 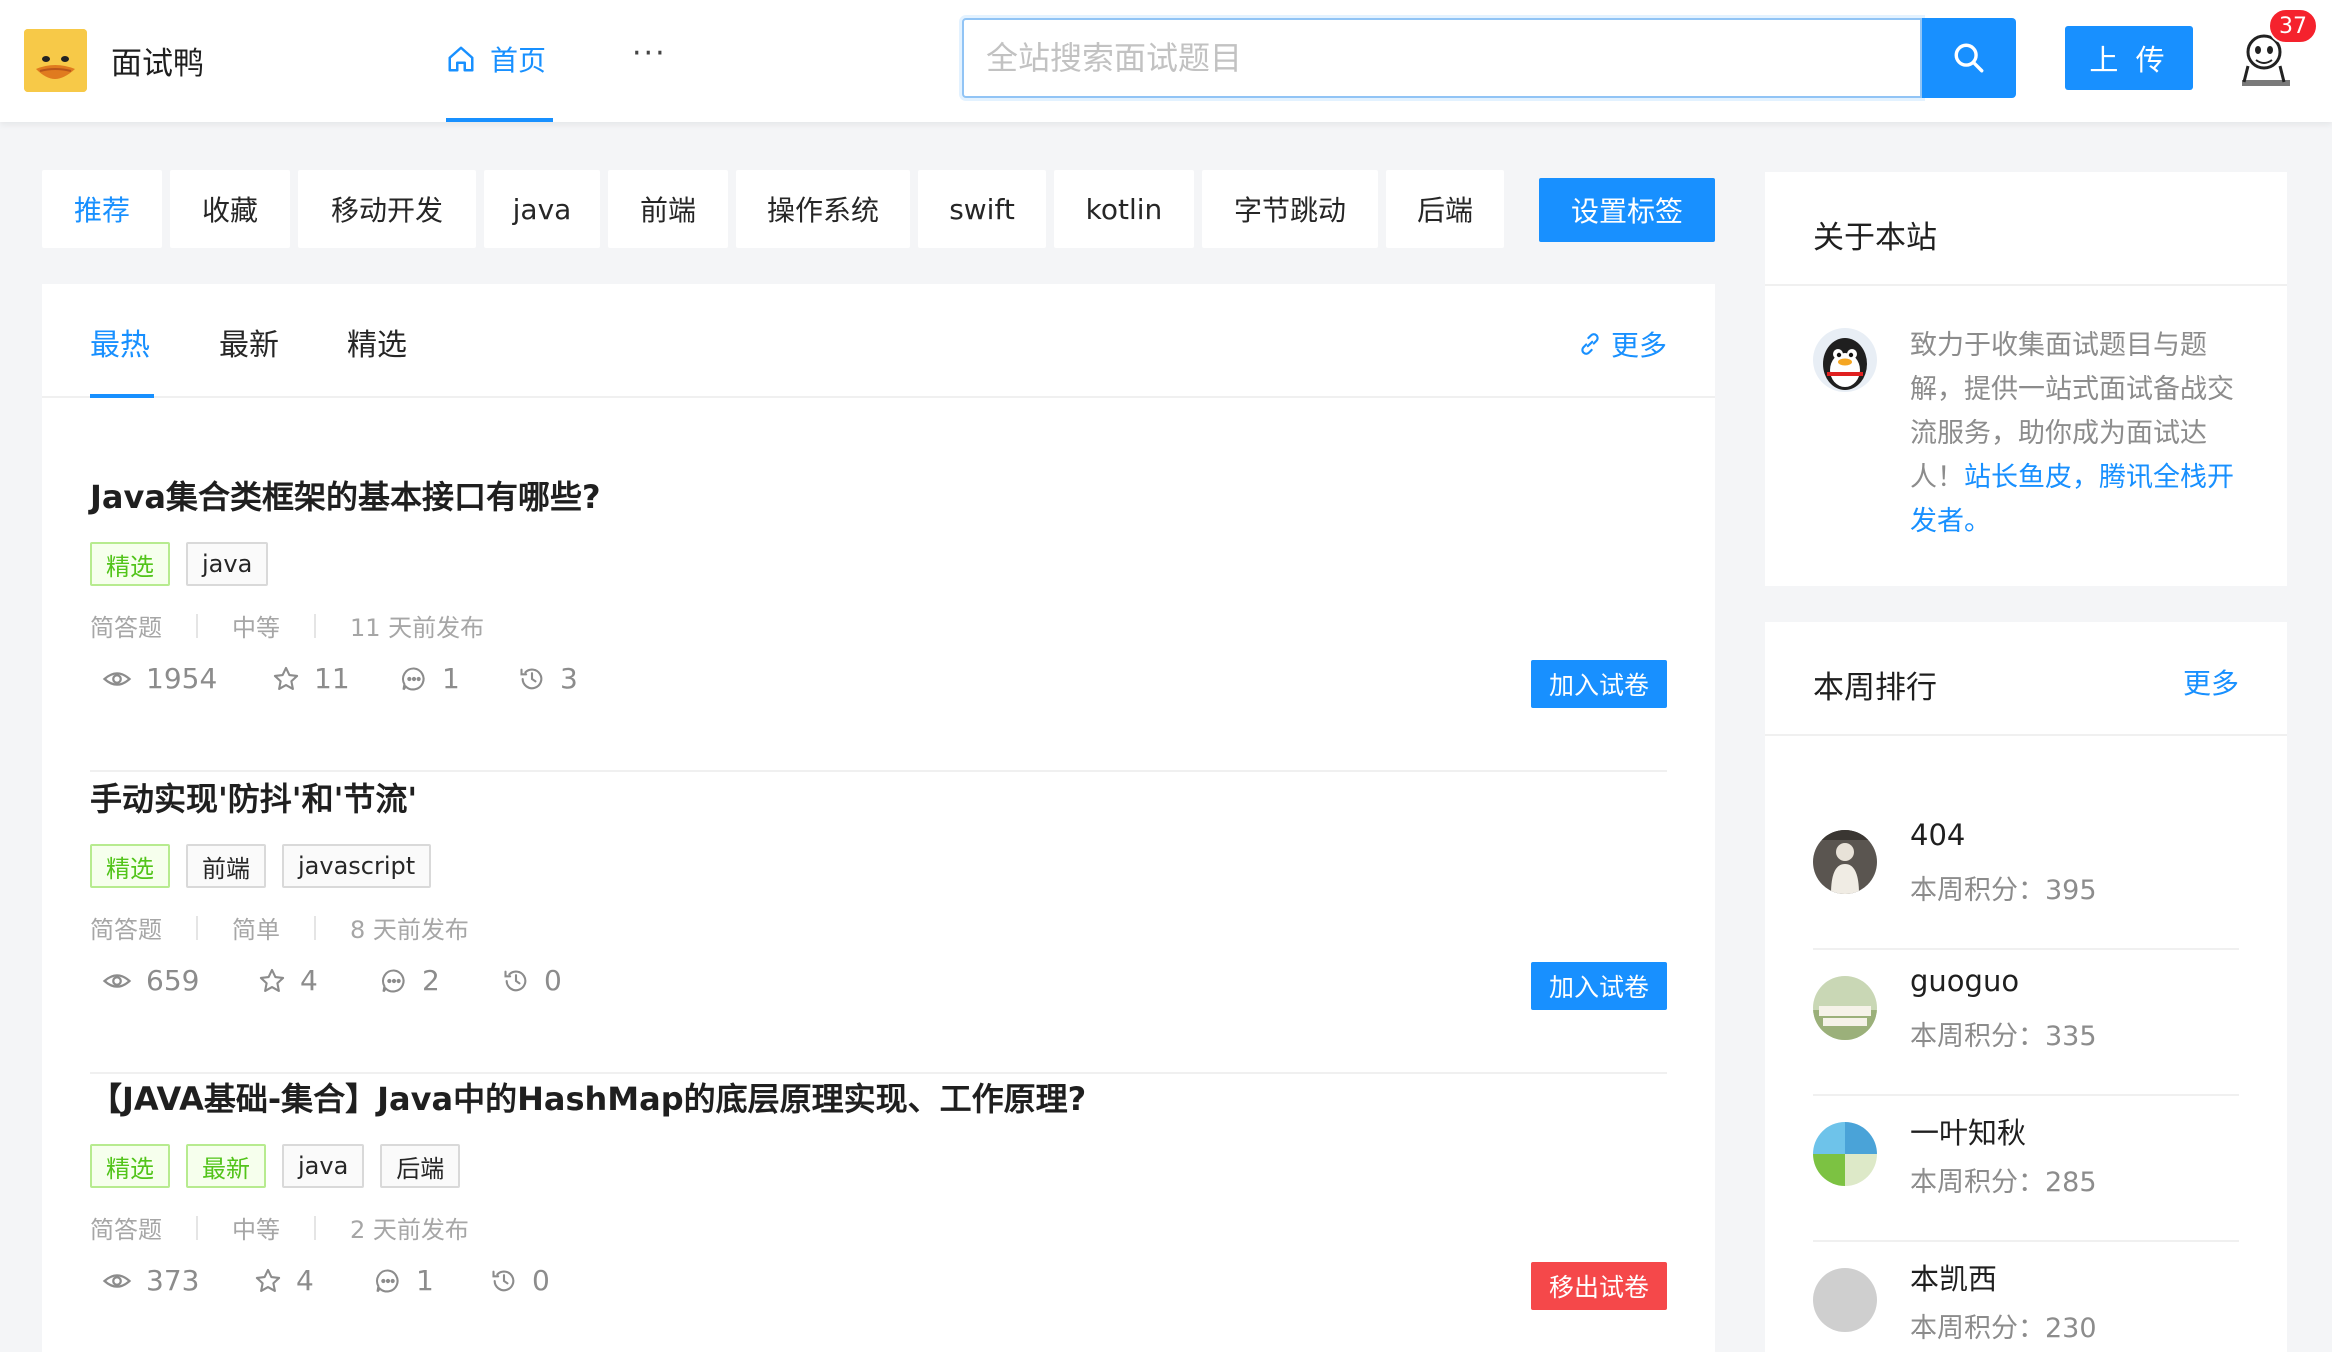 What do you see at coordinates (2026, 1297) in the screenshot?
I see `ranking-item: 本凯西 本周积分：230` at bounding box center [2026, 1297].